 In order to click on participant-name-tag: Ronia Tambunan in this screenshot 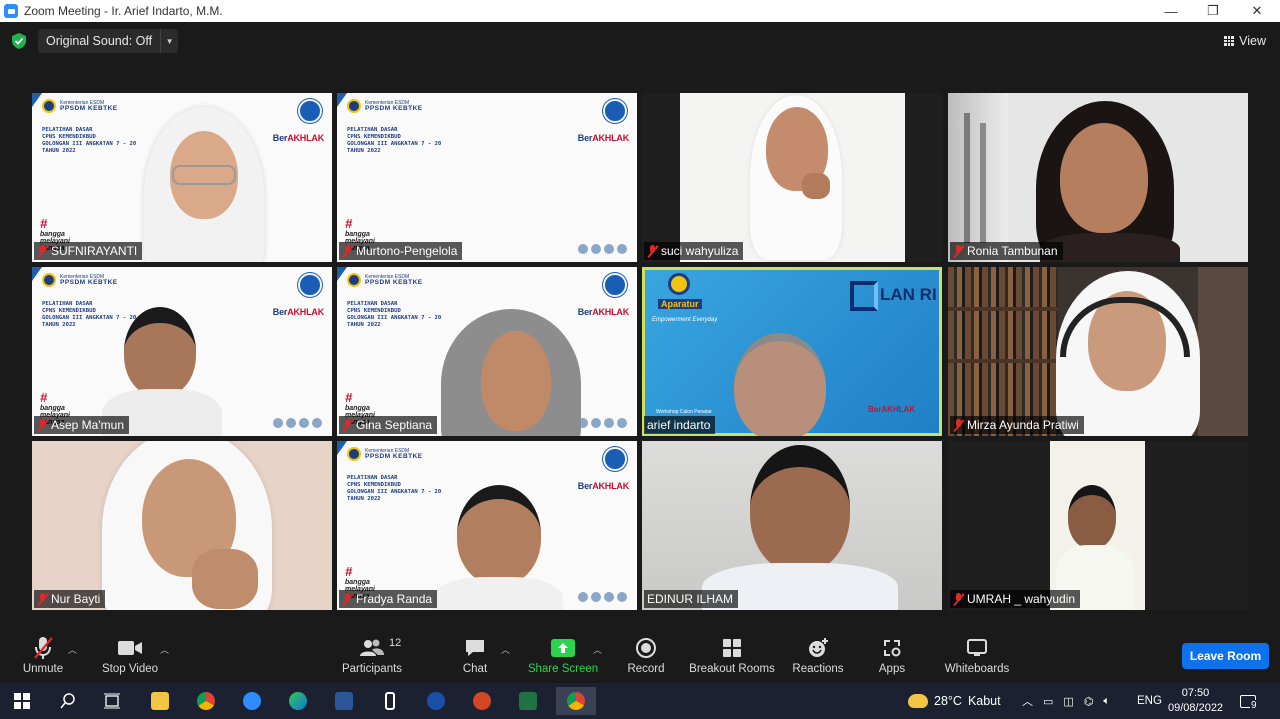, I will do `click(1006, 251)`.